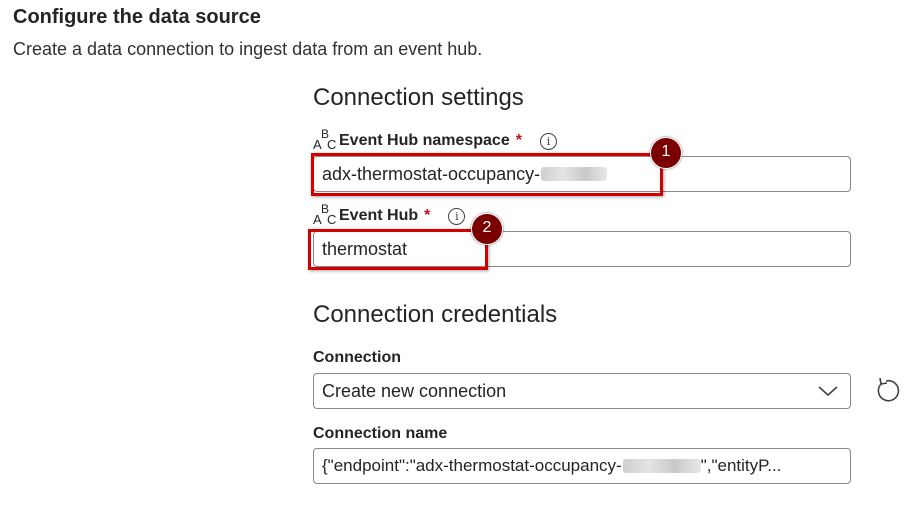 The width and height of the screenshot is (921, 511). What do you see at coordinates (380, 433) in the screenshot?
I see `connection-name-label: Connection name` at bounding box center [380, 433].